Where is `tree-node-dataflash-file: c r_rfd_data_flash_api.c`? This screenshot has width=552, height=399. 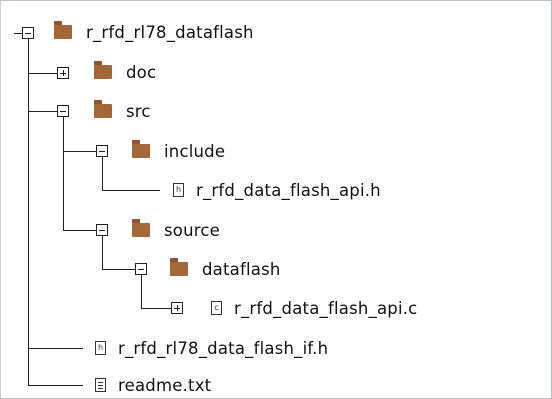
tree-node-dataflash-file: c r_rfd_data_flash_api.c is located at coordinates (314, 308).